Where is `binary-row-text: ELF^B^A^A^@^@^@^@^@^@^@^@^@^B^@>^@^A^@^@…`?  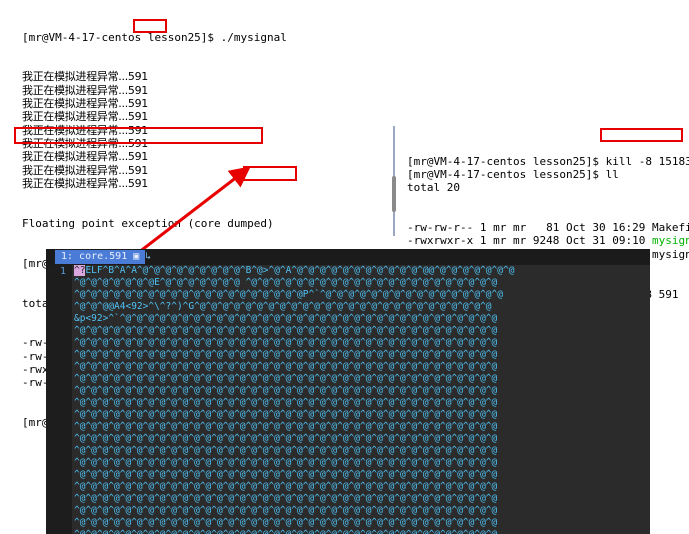 binary-row-text: ELF^B^A^A^@^@^@^@^@^@^@^@^@^B^@>^@^A^@^@… is located at coordinates (300, 270).